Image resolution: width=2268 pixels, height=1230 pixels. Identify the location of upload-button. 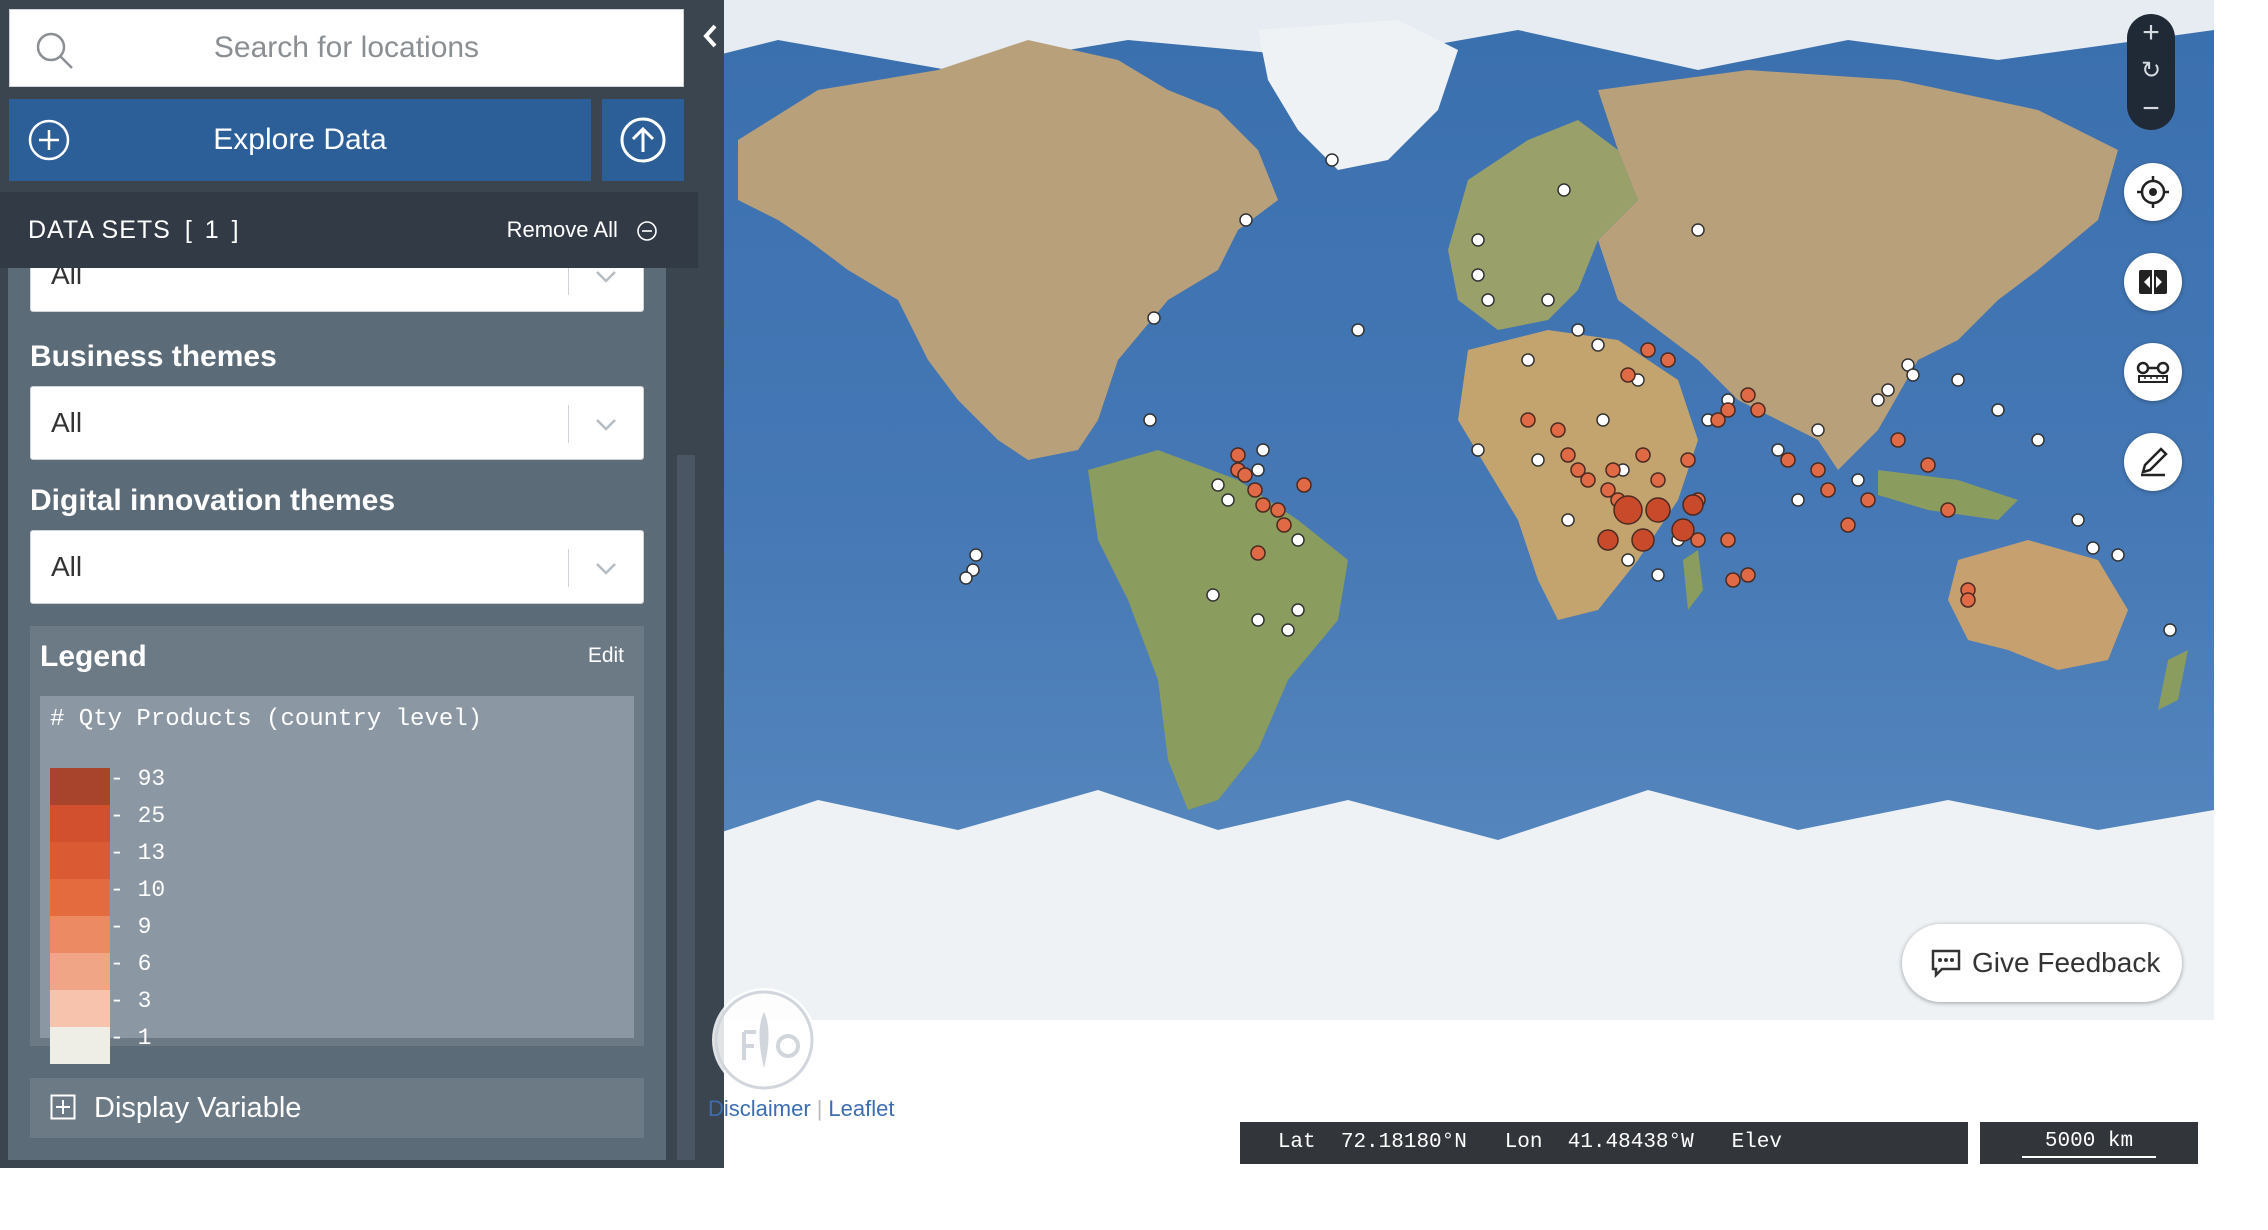
(643, 140).